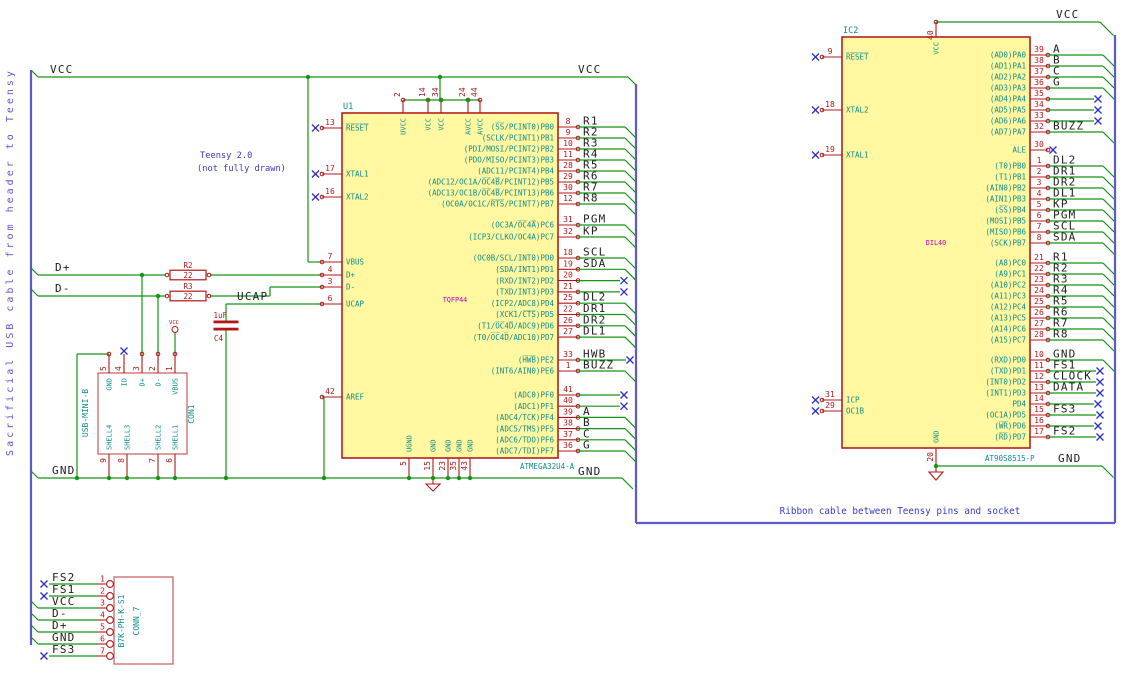 This screenshot has height=690, width=1131. What do you see at coordinates (142, 275) in the screenshot?
I see `junction-dot` at bounding box center [142, 275].